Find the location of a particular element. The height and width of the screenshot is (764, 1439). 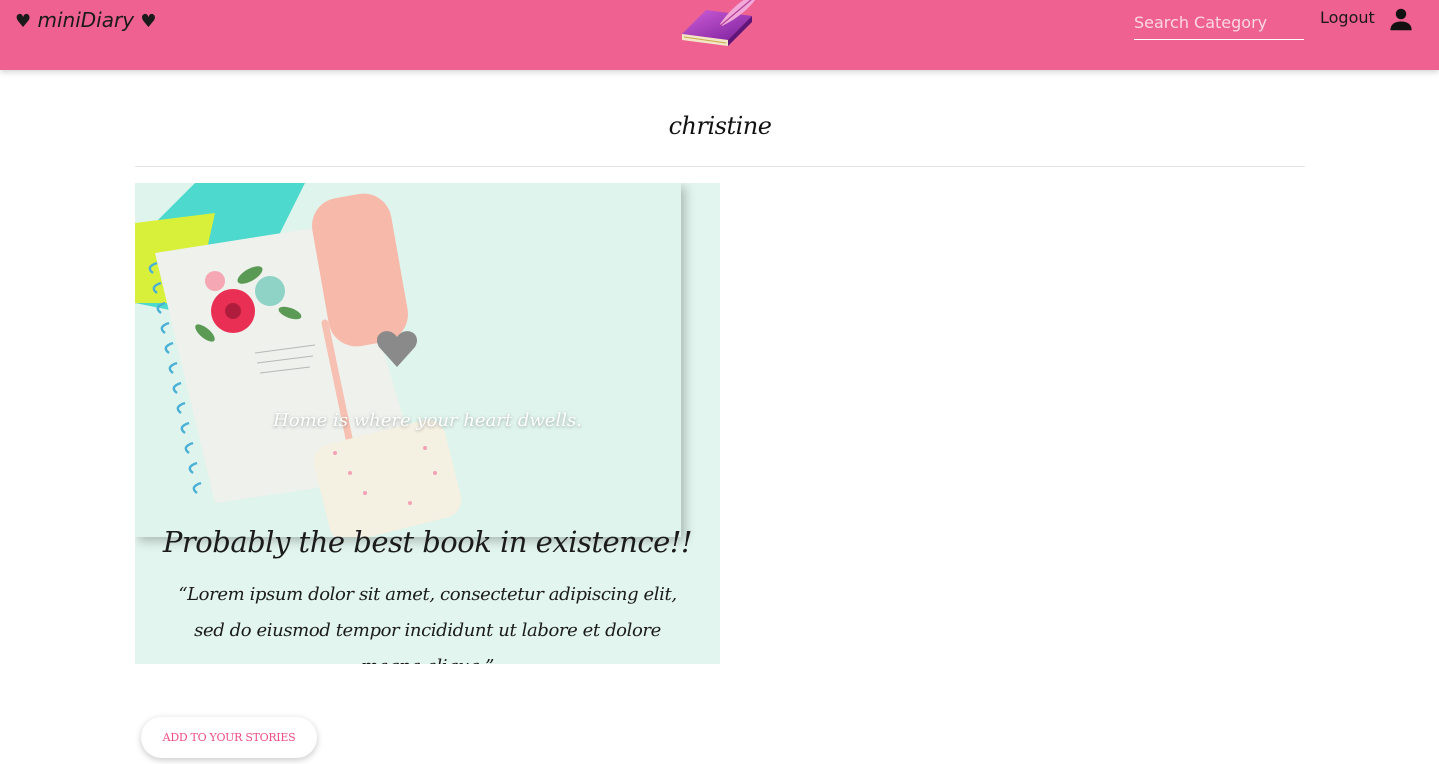

brand-link: ♥ miniDiary ♥ is located at coordinates (86, 20).